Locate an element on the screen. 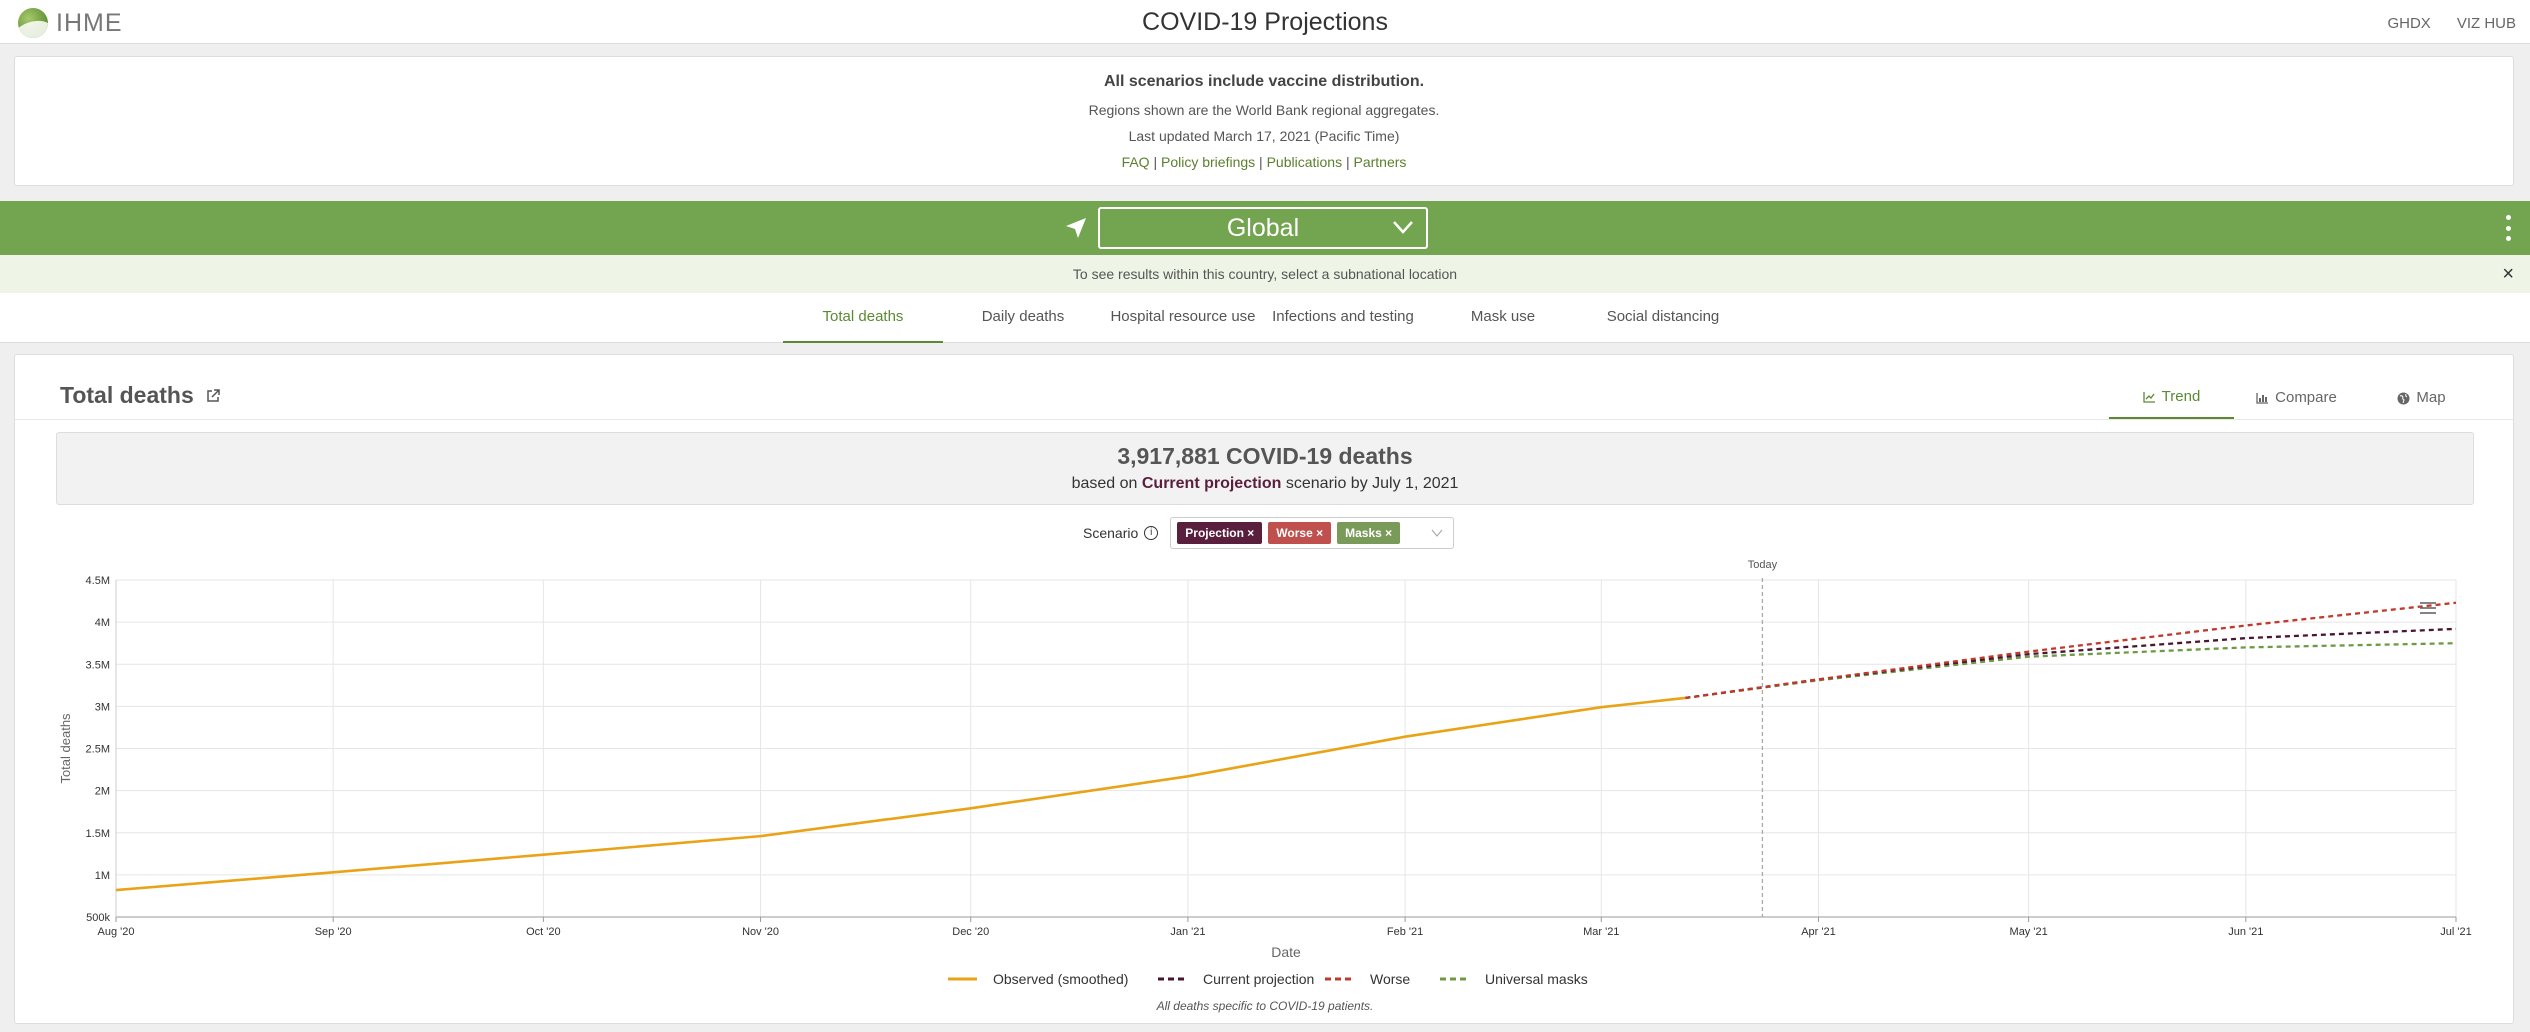 The image size is (2530, 1032). y-tick-label: 3.5M is located at coordinates (98, 665).